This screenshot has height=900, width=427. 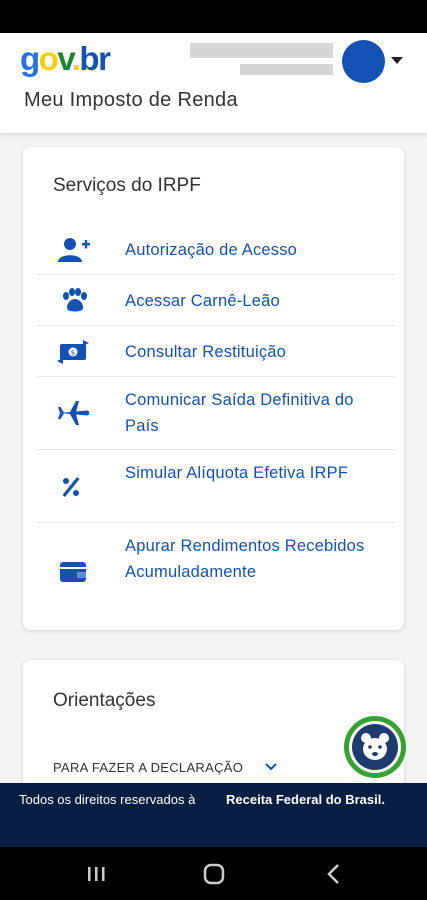 I want to click on user-add-icon, so click(x=74, y=250).